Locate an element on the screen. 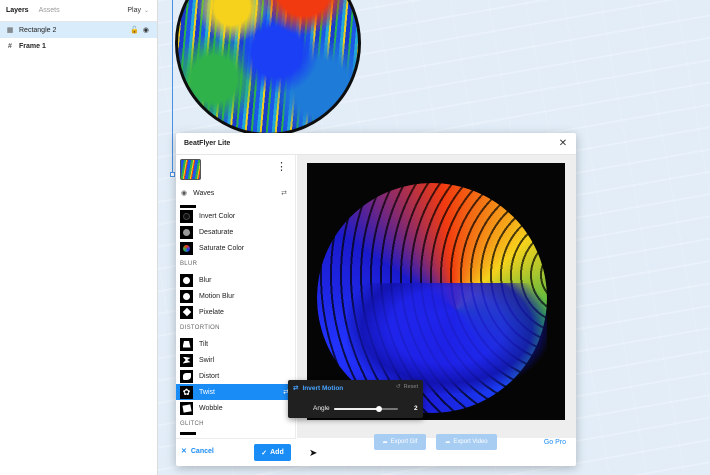 This screenshot has width=710, height=475. tab-assets: Assets is located at coordinates (49, 10).